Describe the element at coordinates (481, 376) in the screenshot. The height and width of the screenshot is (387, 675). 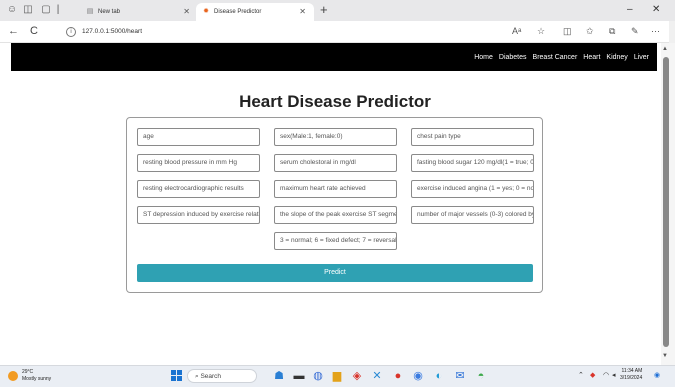
I see `edge-beta-icon: ◓` at that location.